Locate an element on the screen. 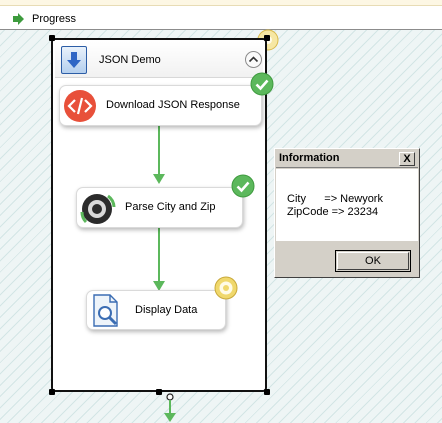  connector-arrowhead-icon is located at coordinates (159, 179).